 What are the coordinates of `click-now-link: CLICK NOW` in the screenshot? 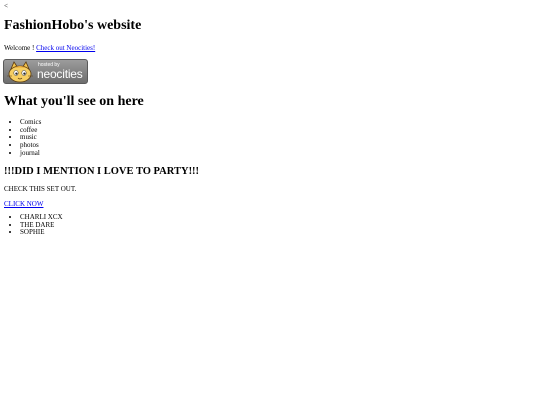 It's located at (23, 204).